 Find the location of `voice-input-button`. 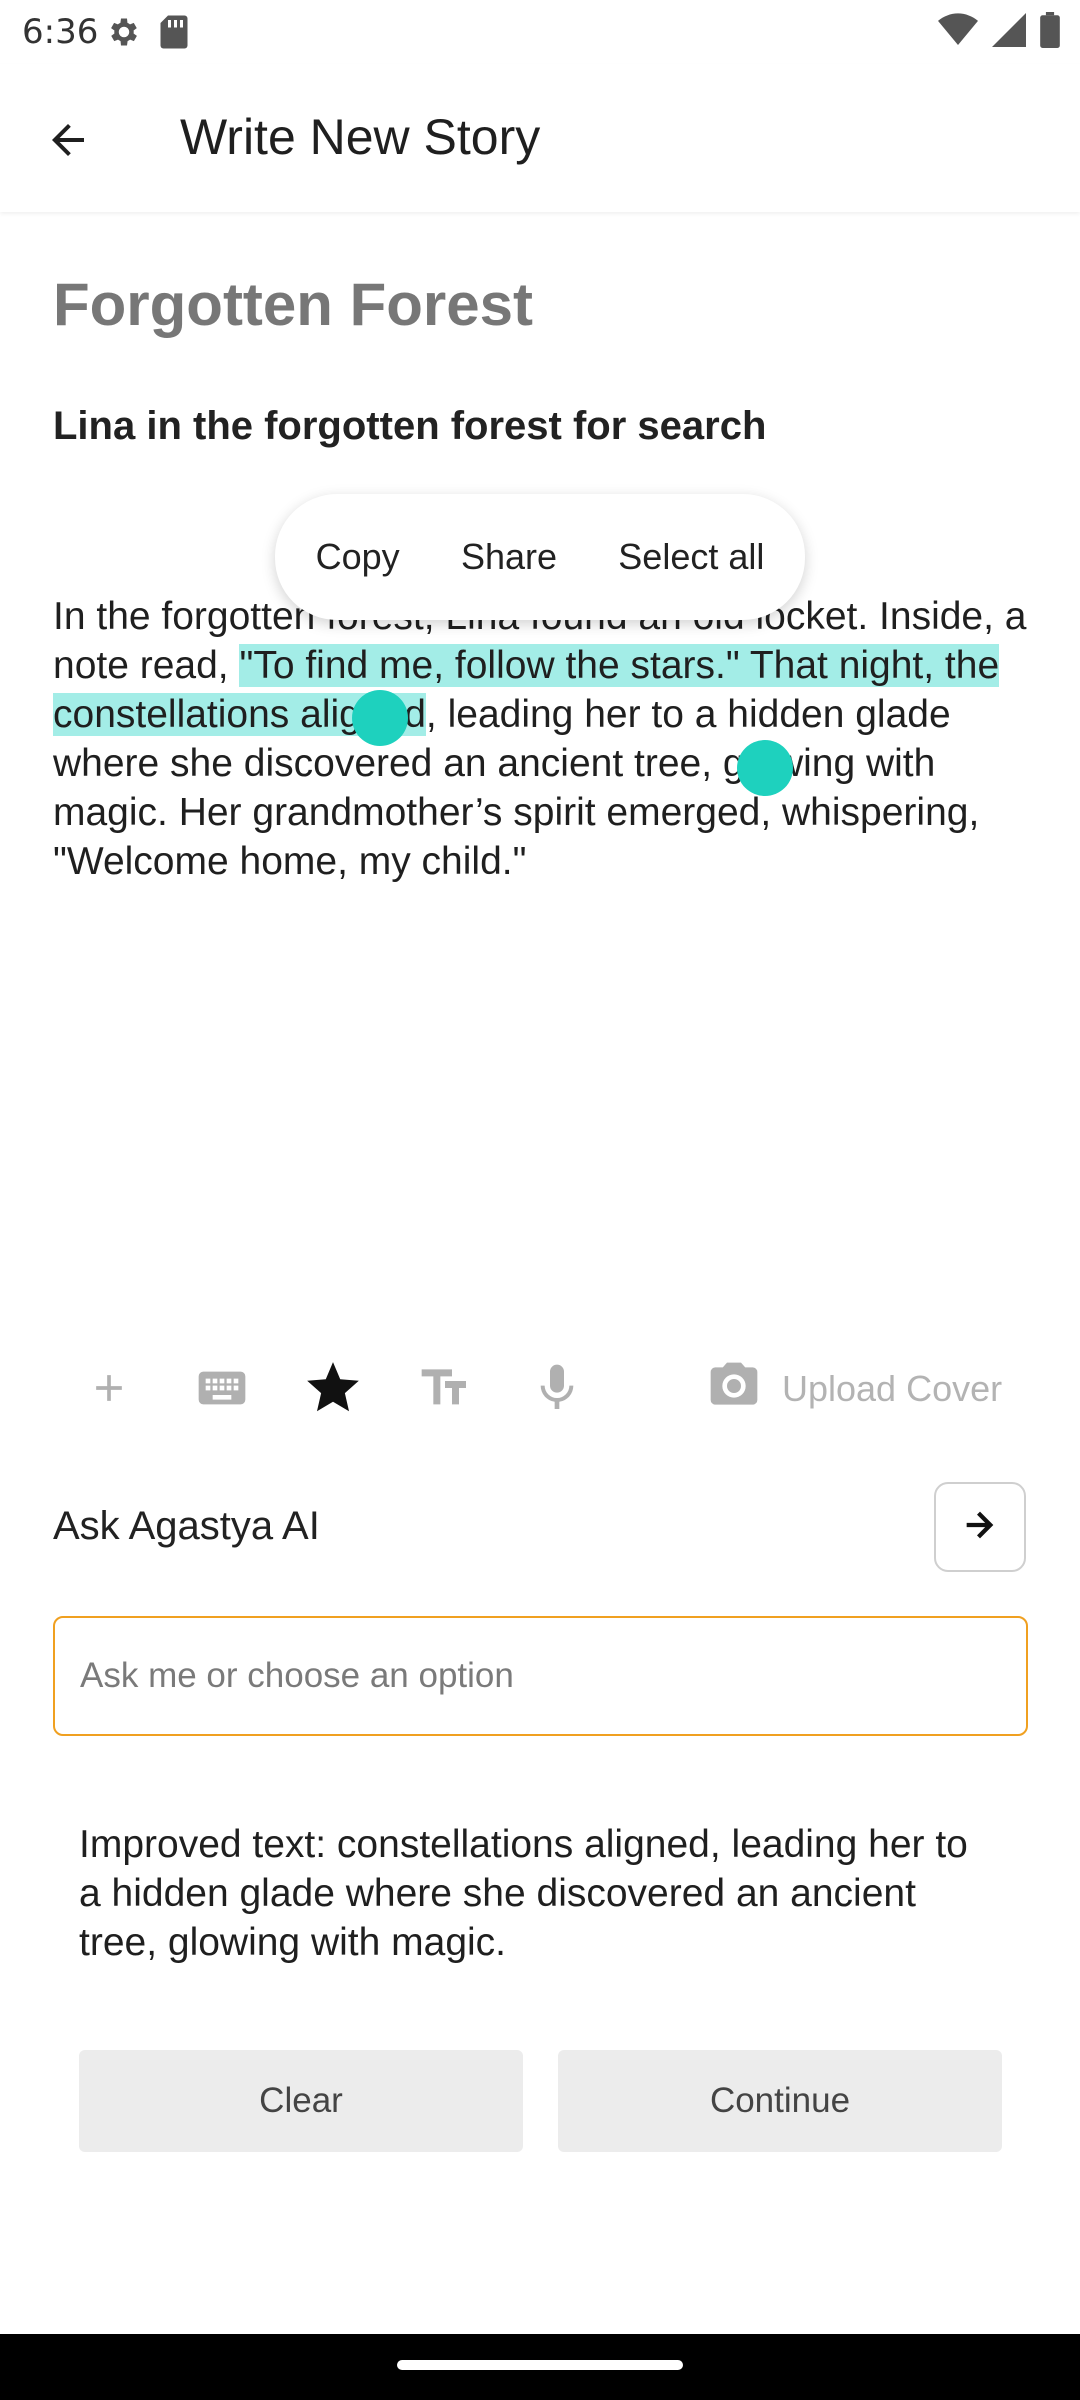

voice-input-button is located at coordinates (557, 1390).